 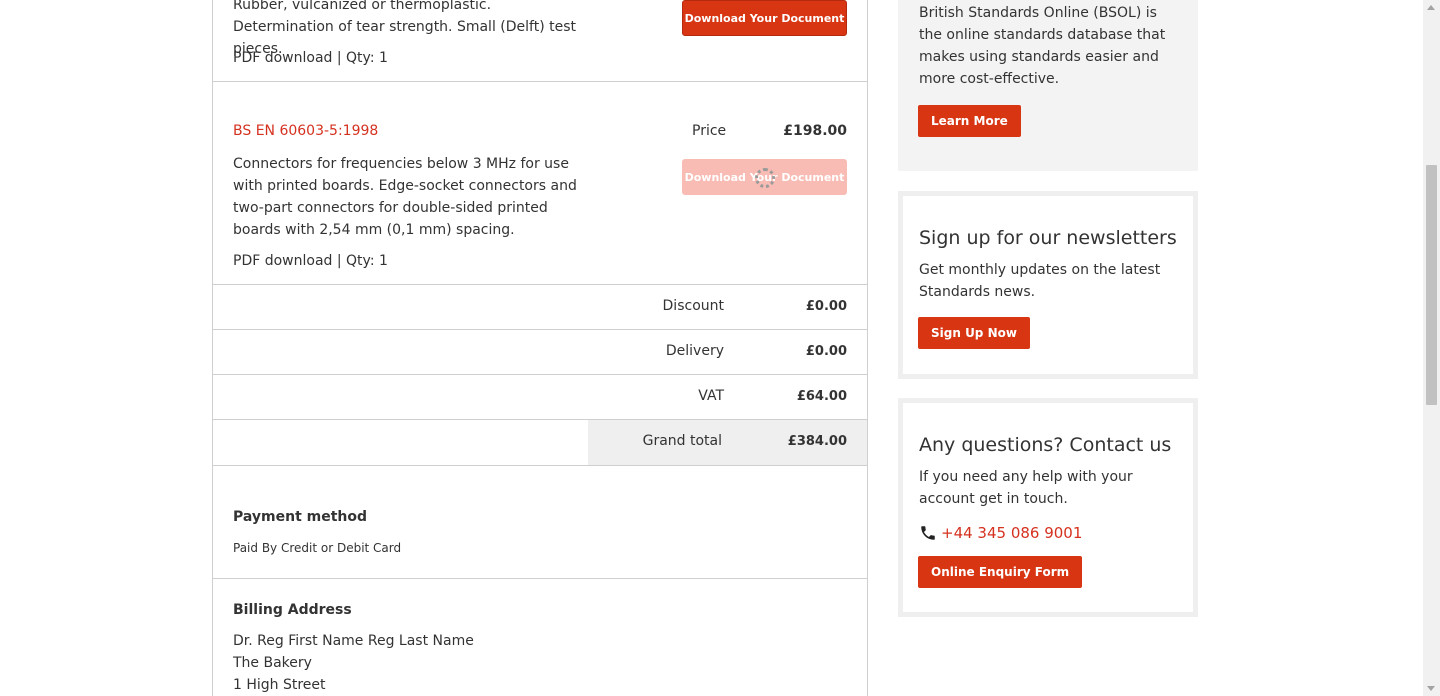 What do you see at coordinates (300, 517) in the screenshot?
I see `payment-method-title: Payment method` at bounding box center [300, 517].